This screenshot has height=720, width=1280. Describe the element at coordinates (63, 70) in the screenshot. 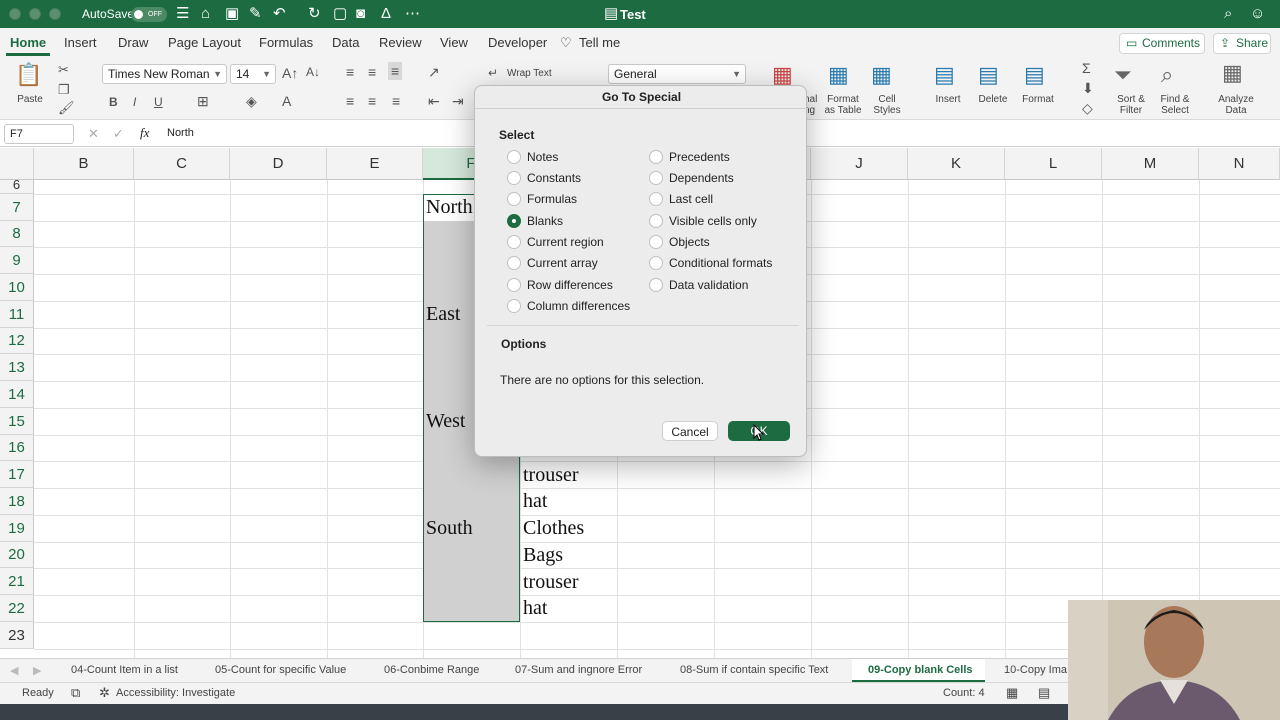

I see `cut-icon: ✂` at that location.